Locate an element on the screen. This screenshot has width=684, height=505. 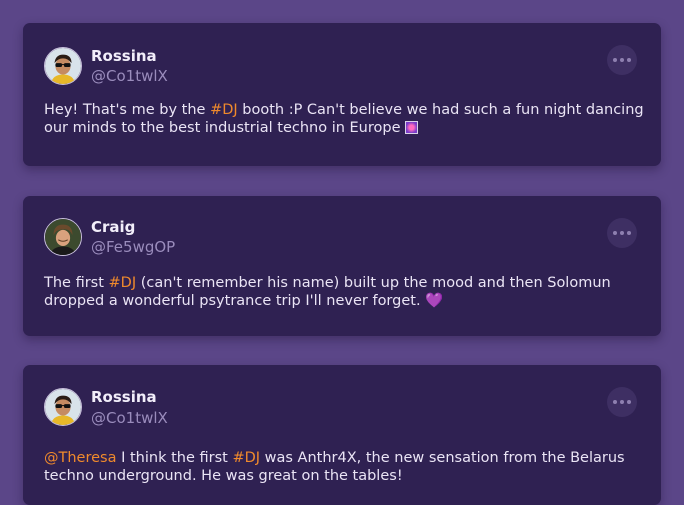
sparkle-emoji-icon is located at coordinates (412, 127).